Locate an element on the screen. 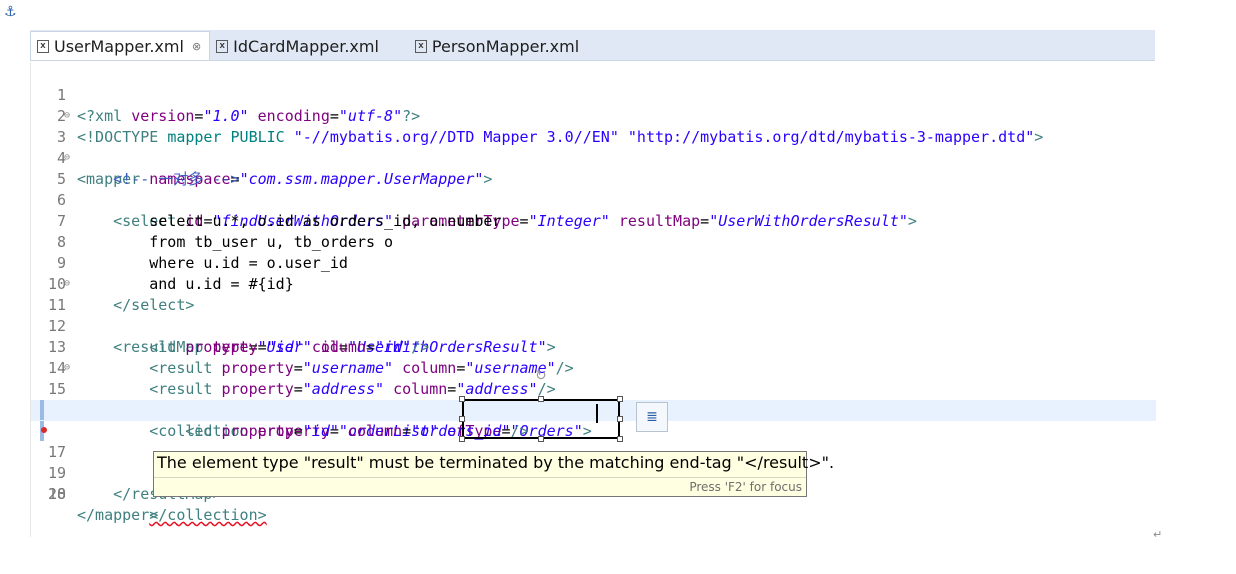 This screenshot has width=1236, height=574. tab-usermapper: X UserMapper.xml ⊗ is located at coordinates (120, 45).